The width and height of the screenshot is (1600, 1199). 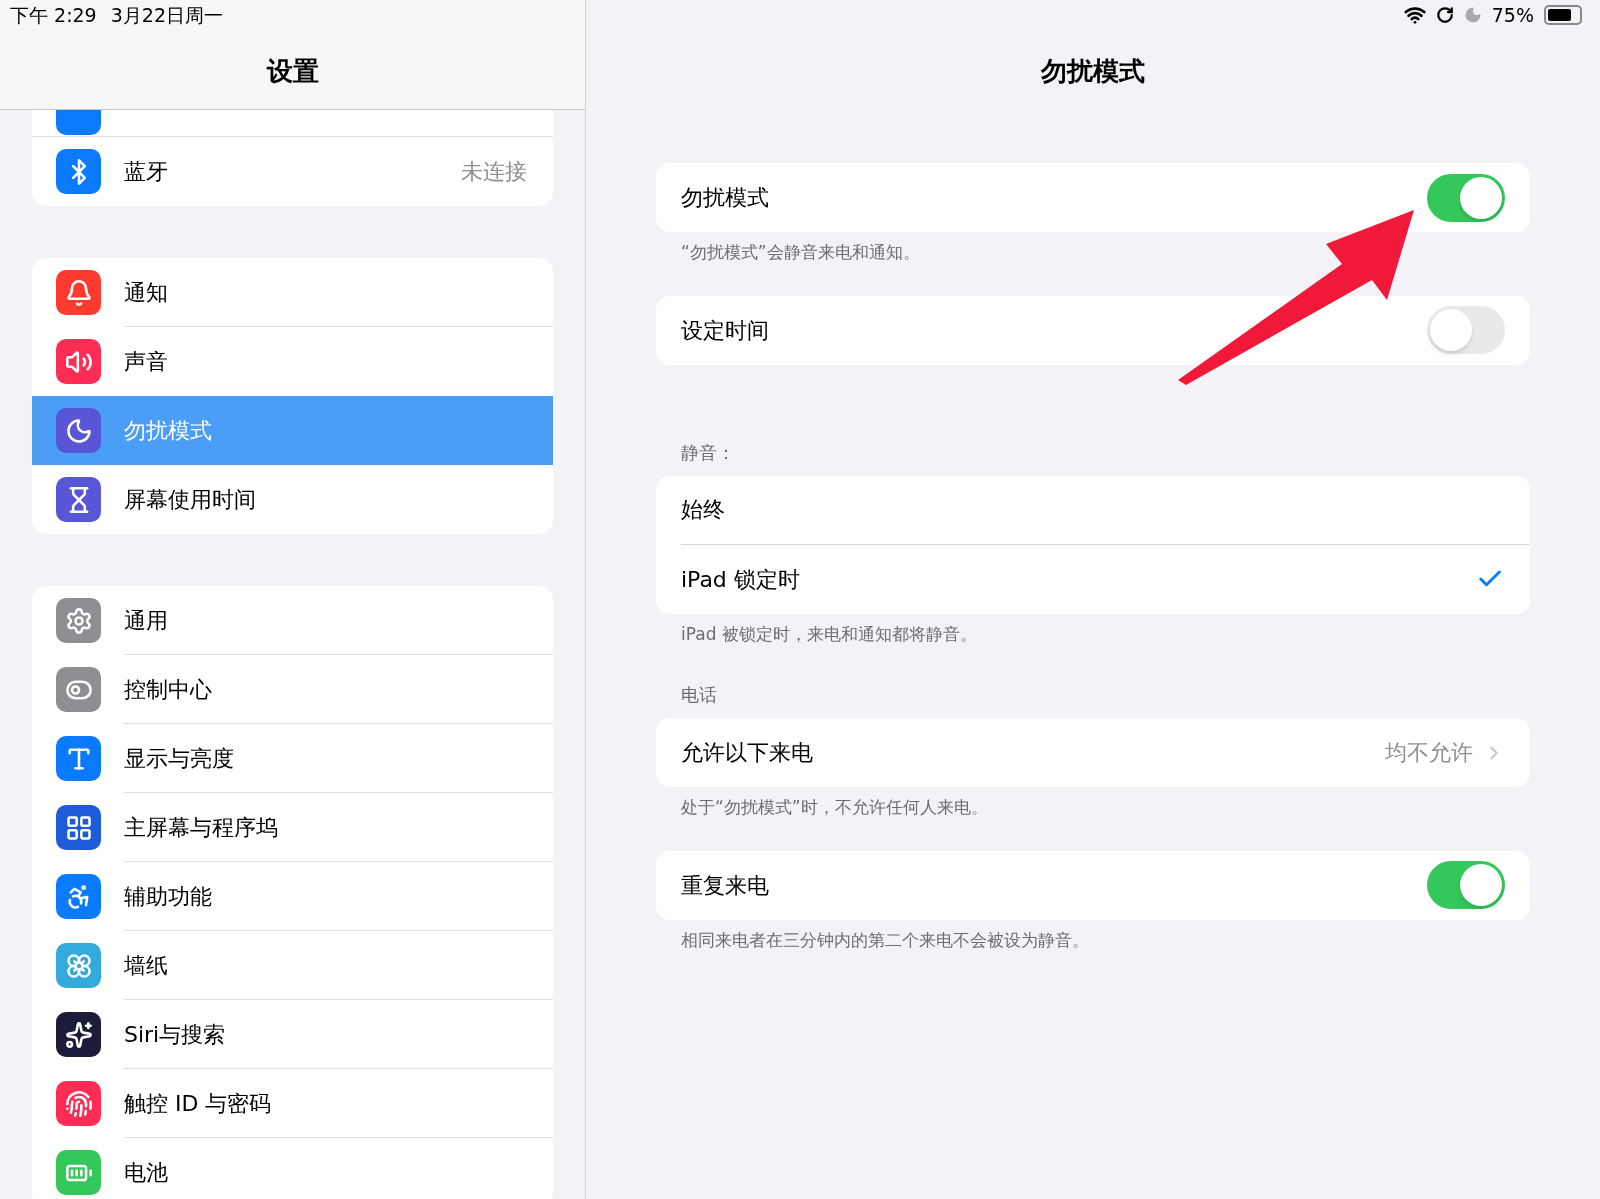 What do you see at coordinates (166, 15) in the screenshot?
I see `status-date: 3月22日周一` at bounding box center [166, 15].